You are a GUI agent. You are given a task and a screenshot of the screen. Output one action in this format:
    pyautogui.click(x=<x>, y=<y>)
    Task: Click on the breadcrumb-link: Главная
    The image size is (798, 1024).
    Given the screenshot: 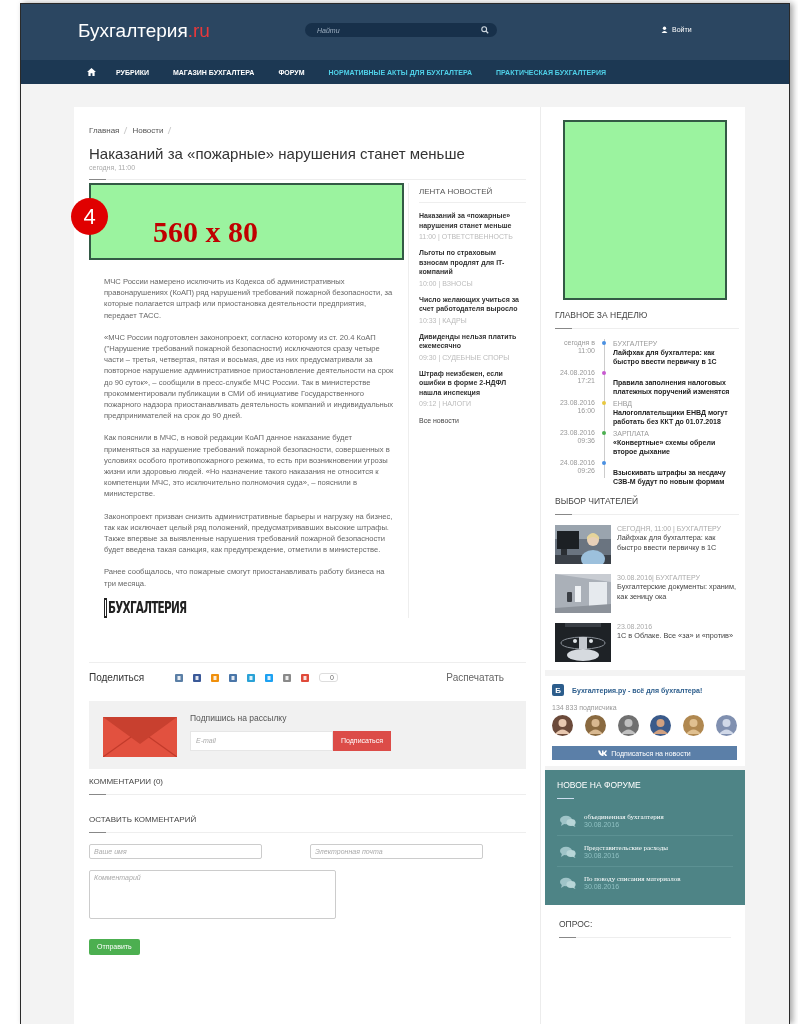 What is the action you would take?
    pyautogui.click(x=104, y=130)
    